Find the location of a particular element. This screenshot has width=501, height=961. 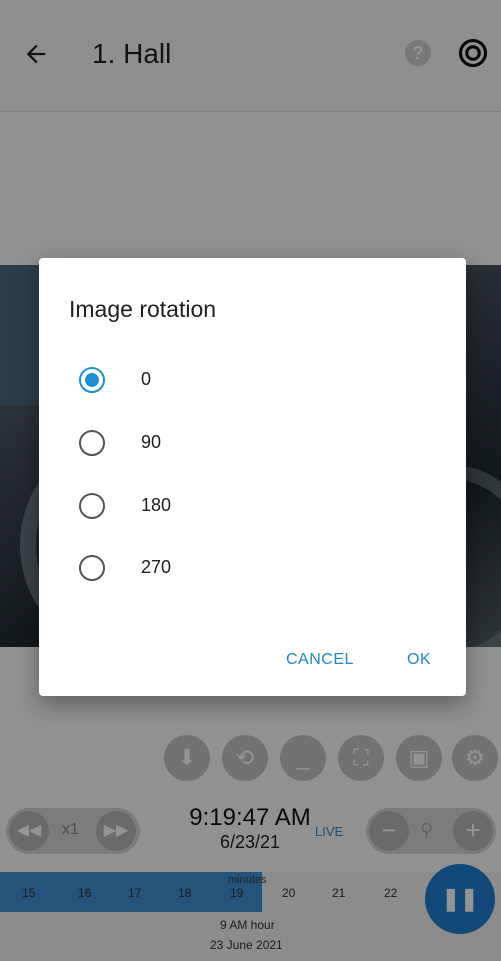

cancel-button: CANCEL is located at coordinates (320, 660).